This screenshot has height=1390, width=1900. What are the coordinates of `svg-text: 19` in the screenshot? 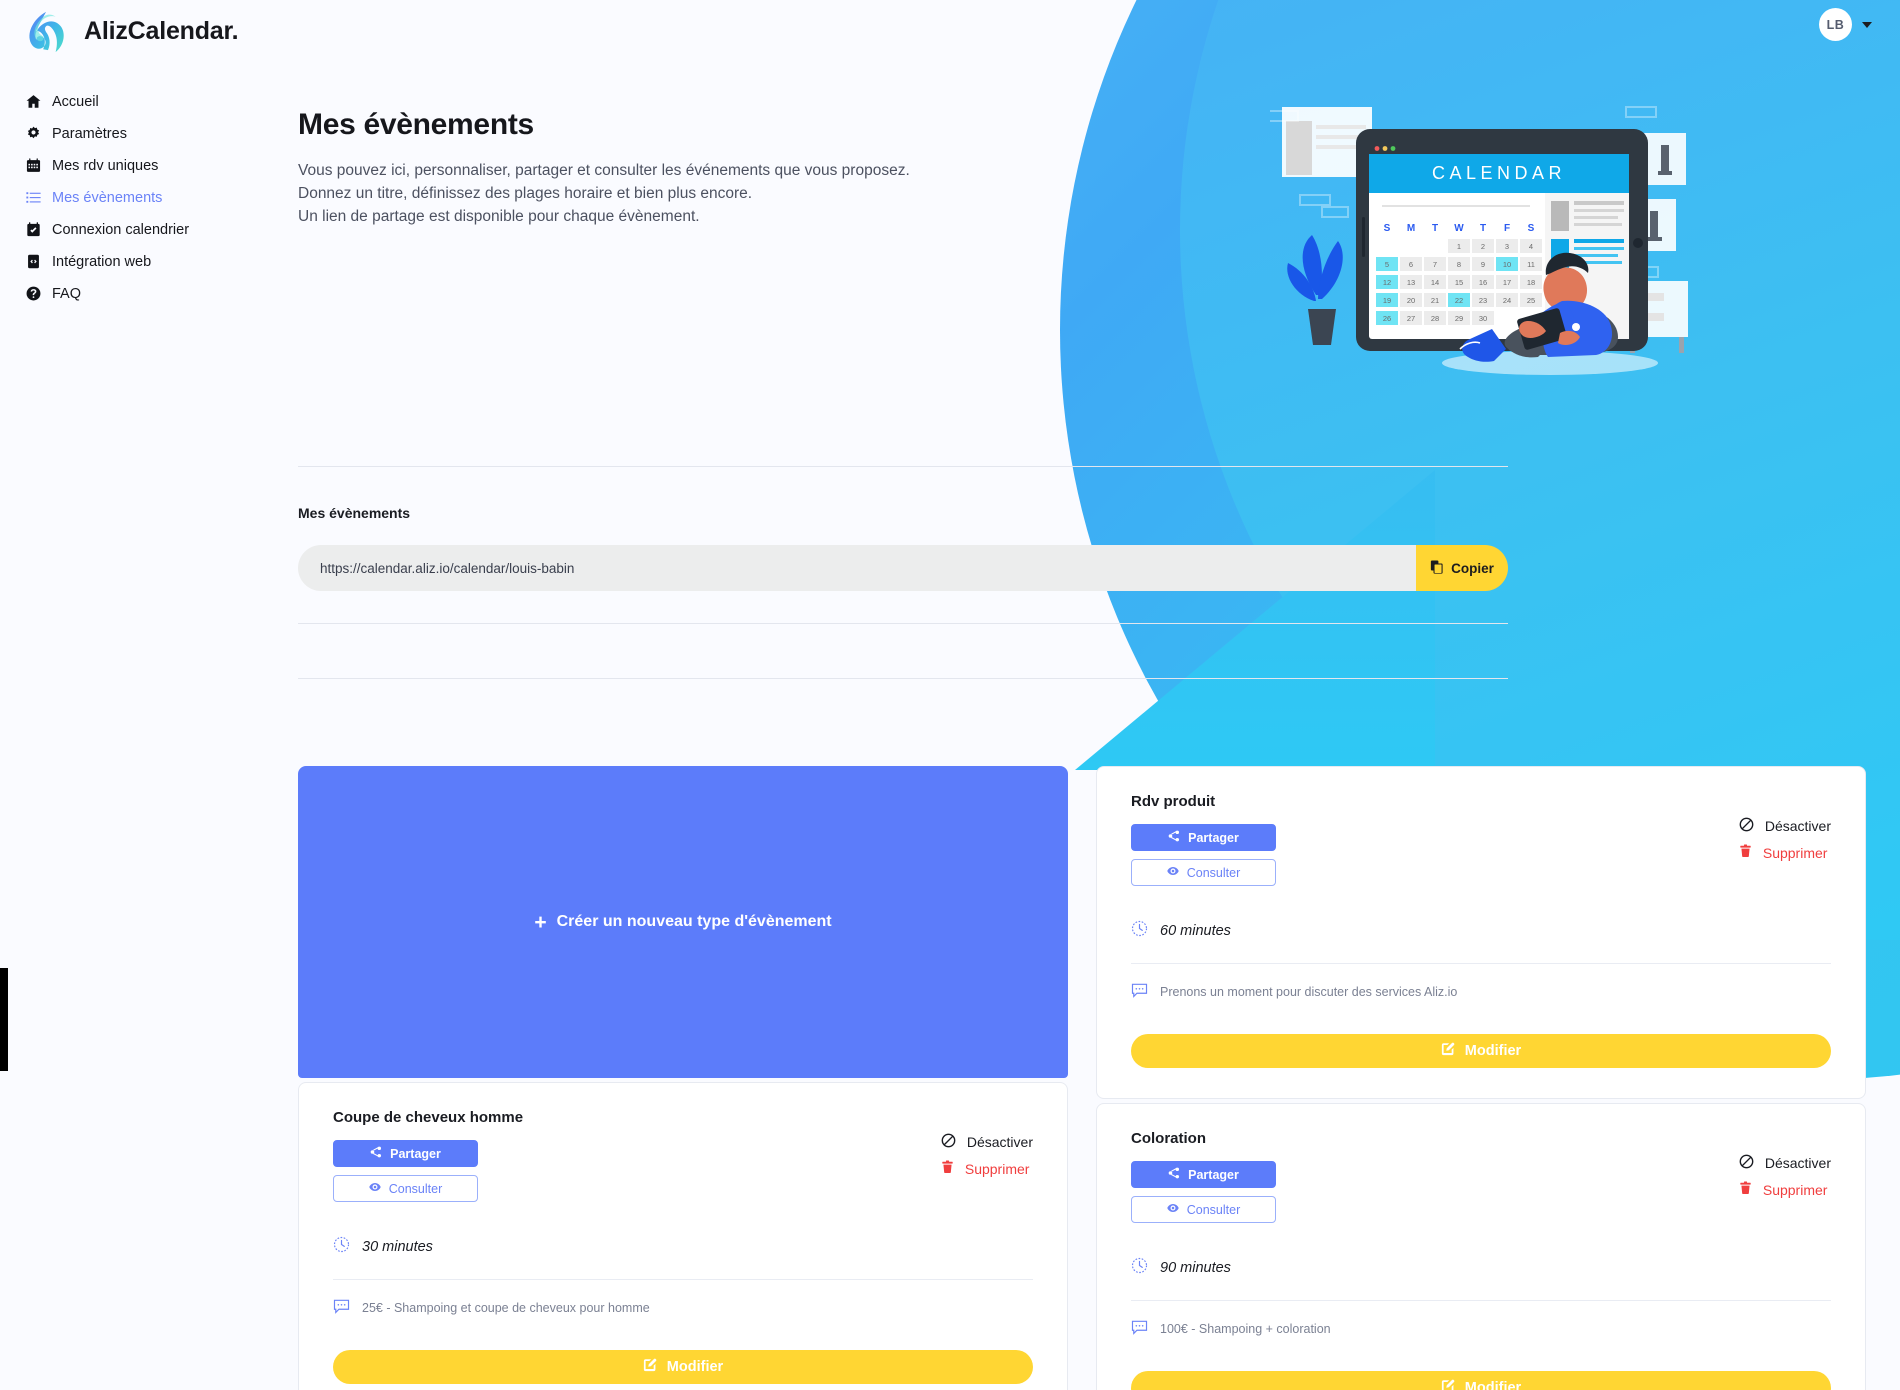 It's located at (1387, 300).